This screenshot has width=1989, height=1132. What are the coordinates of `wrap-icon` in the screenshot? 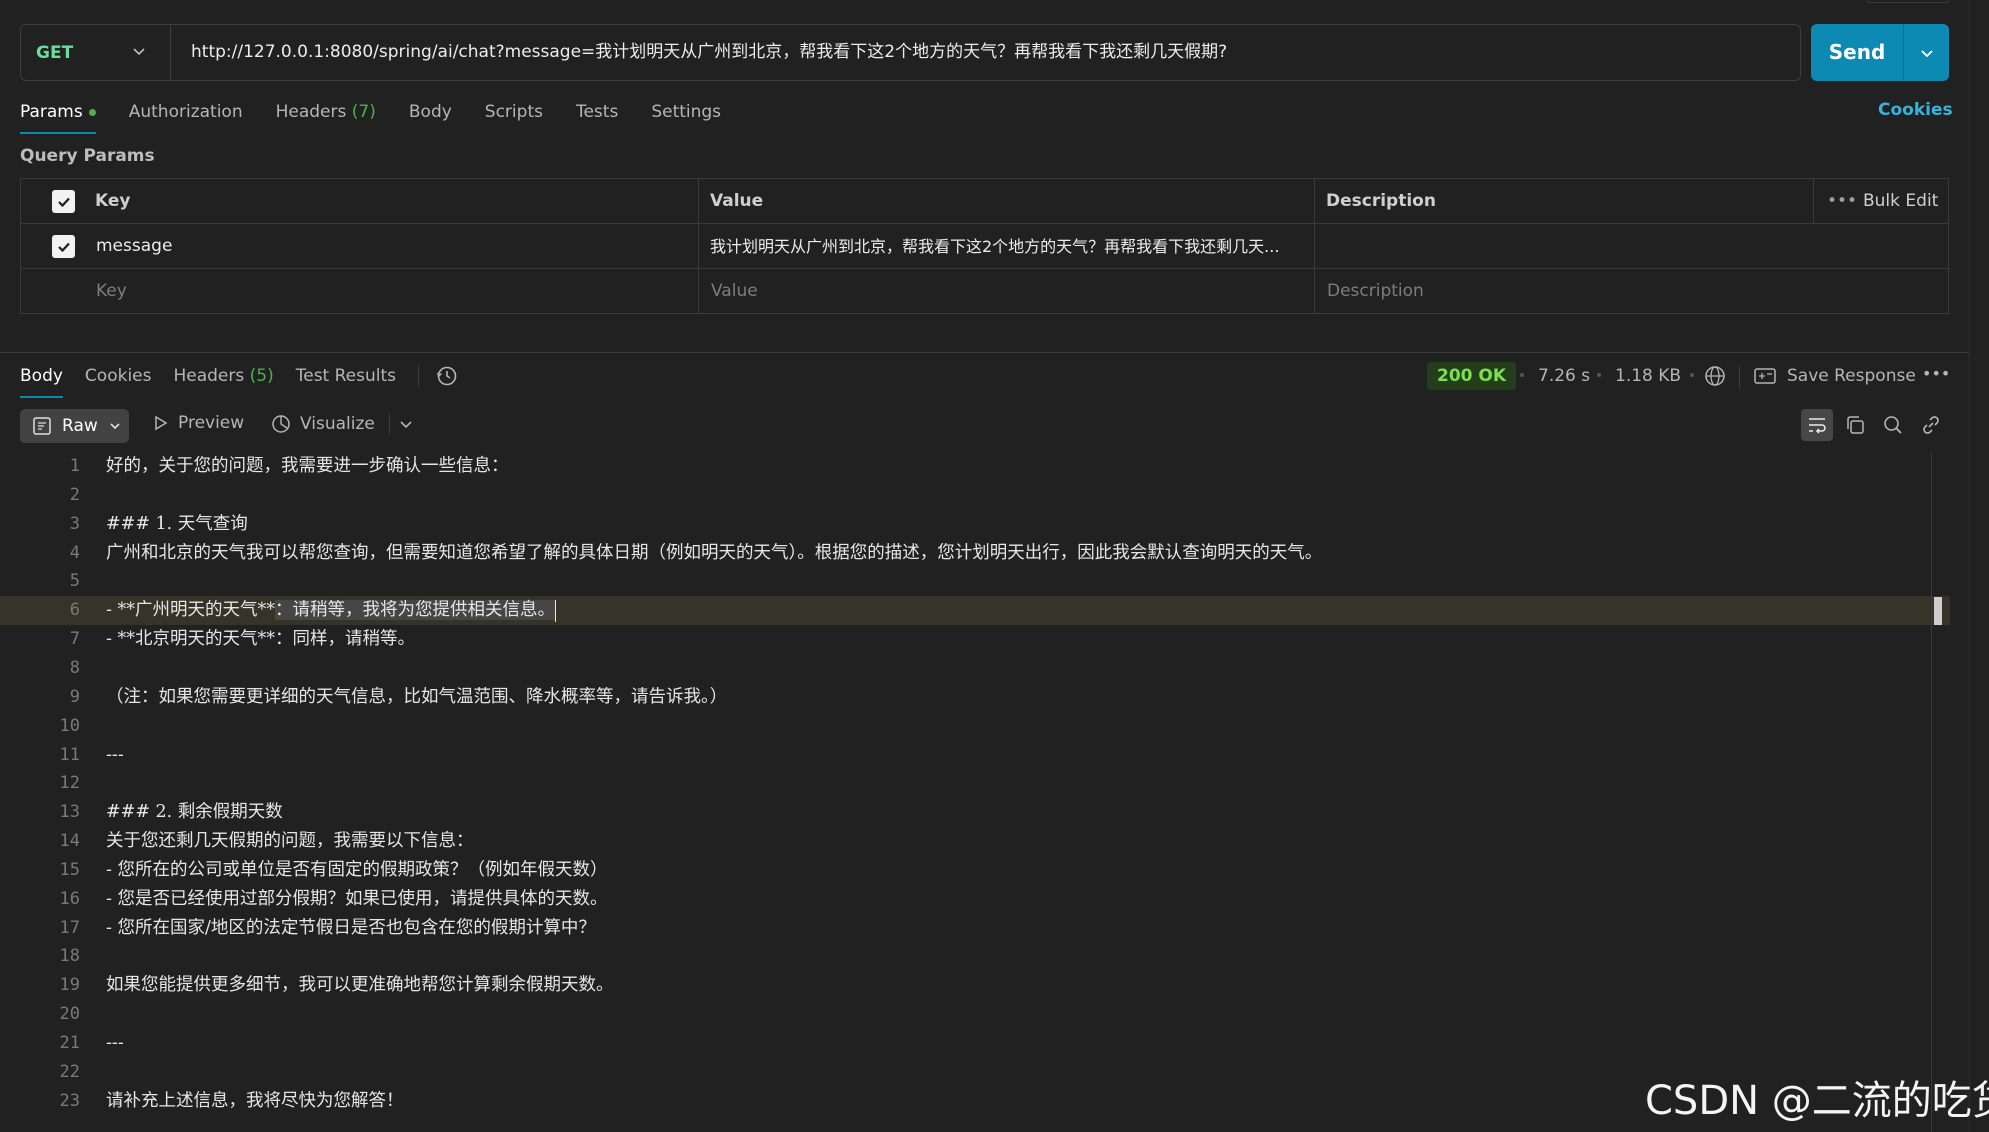 It's located at (1817, 426).